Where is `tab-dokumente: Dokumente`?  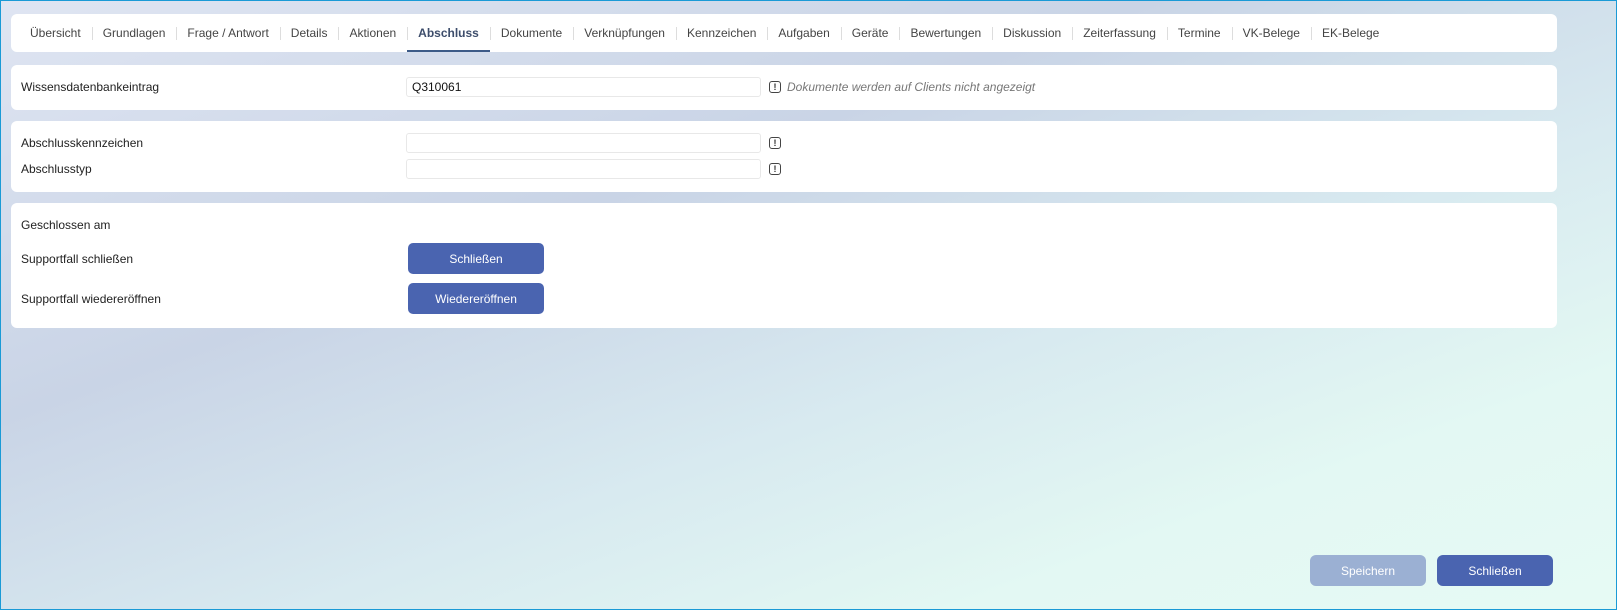 tab-dokumente: Dokumente is located at coordinates (531, 33).